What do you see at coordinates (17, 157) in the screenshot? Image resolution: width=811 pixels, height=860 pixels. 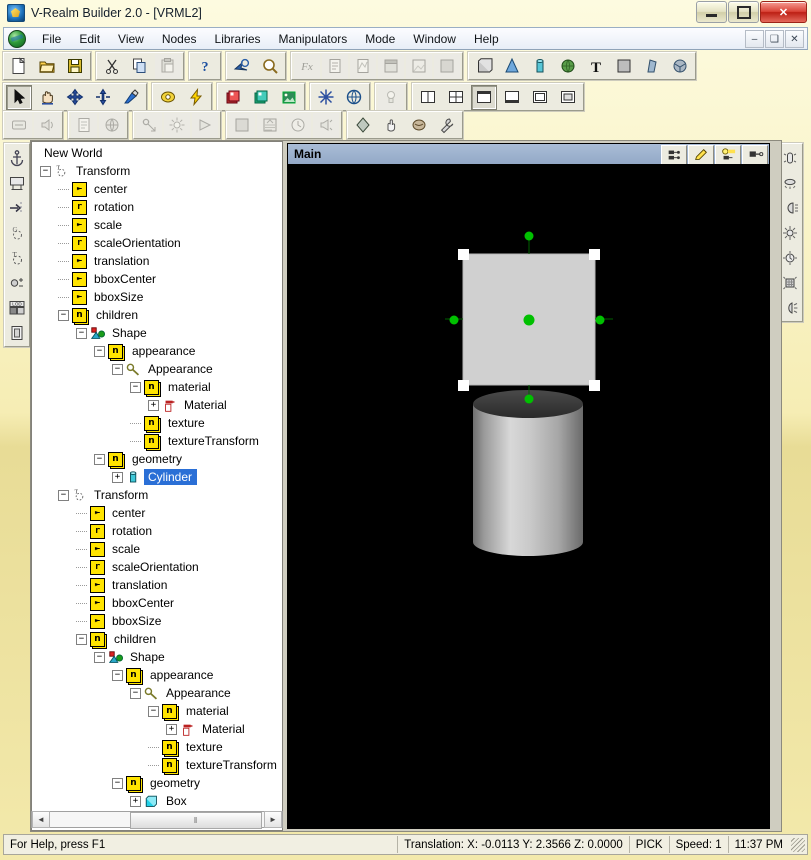 I see `anchor-icon` at bounding box center [17, 157].